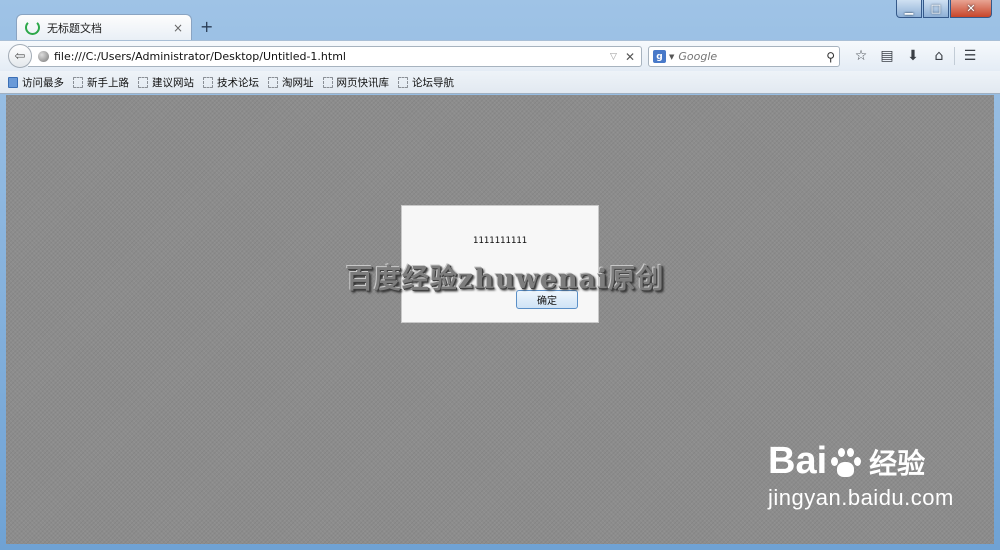 The width and height of the screenshot is (1000, 550). Describe the element at coordinates (32, 27) in the screenshot. I see `loading-throbber-icon` at that location.